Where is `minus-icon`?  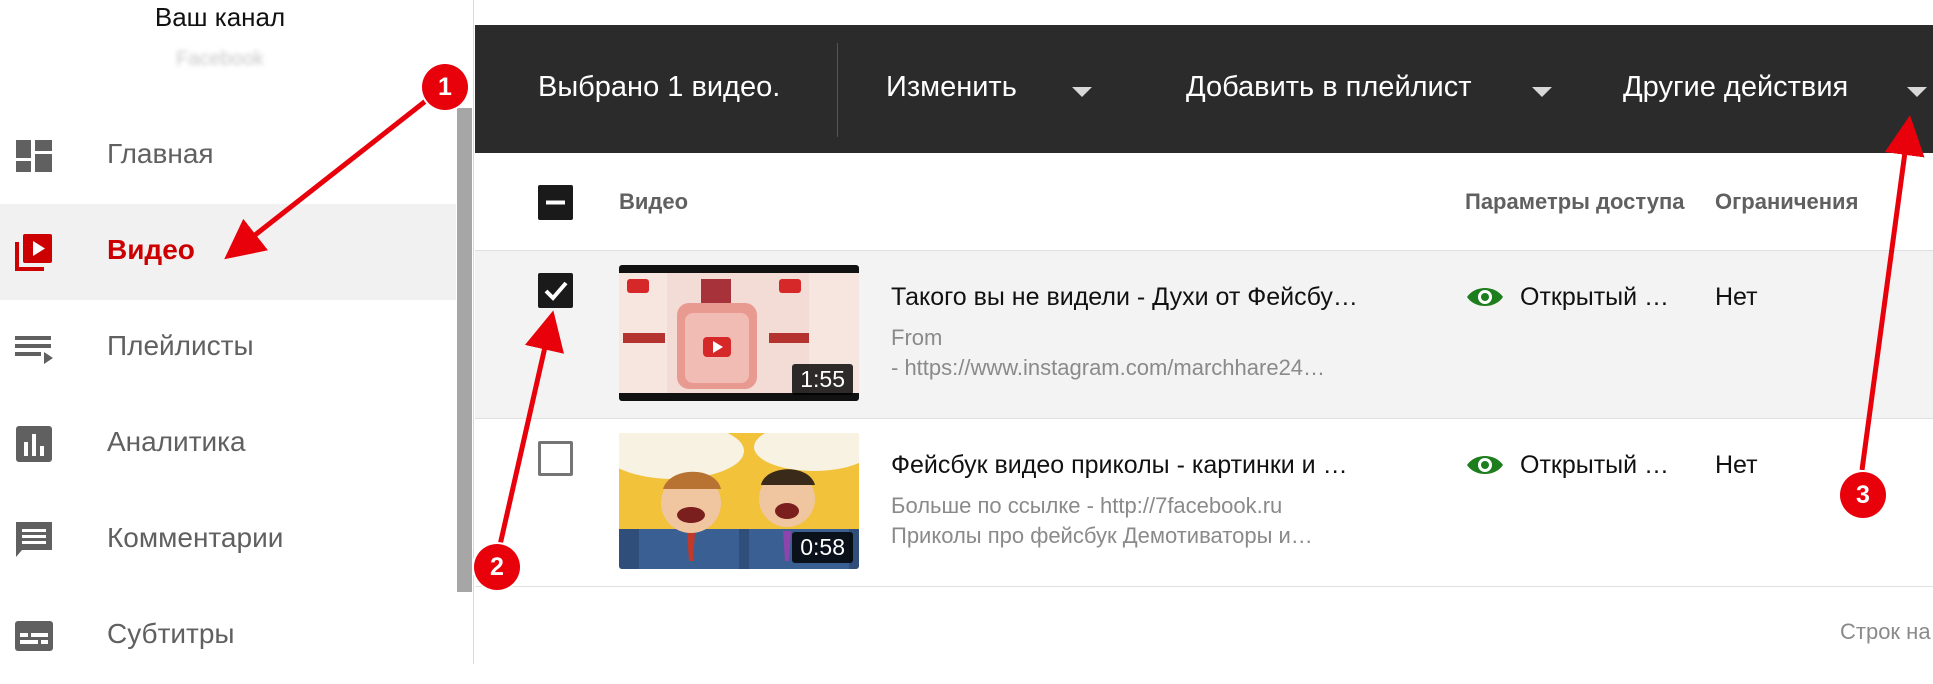 minus-icon is located at coordinates (555, 202).